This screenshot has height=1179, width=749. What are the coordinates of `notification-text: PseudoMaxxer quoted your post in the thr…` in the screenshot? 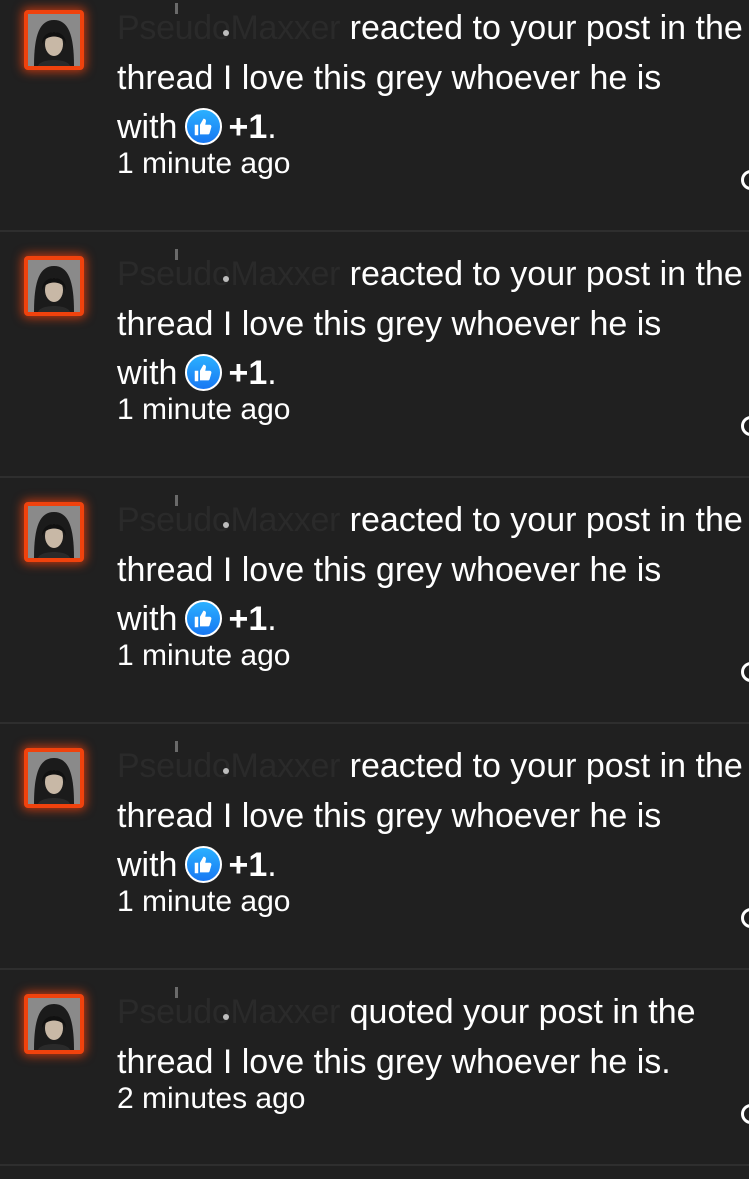 It's located at (432, 1037).